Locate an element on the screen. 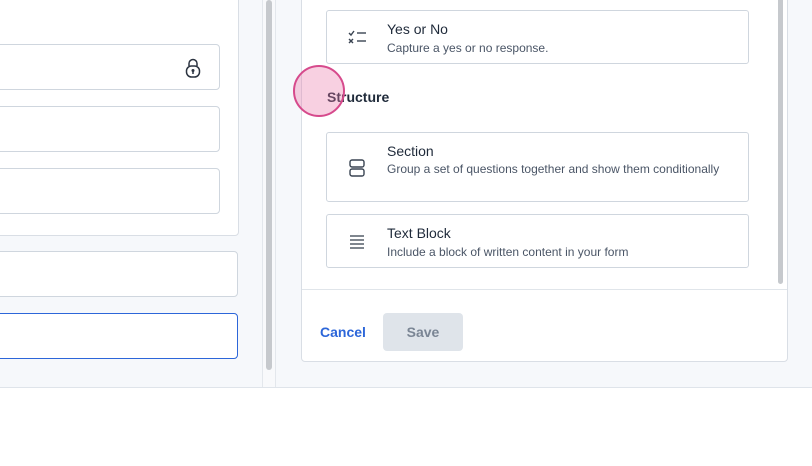 Image resolution: width=812 pixels, height=466 pixels. left-scrollbar-thumb is located at coordinates (269, 185).